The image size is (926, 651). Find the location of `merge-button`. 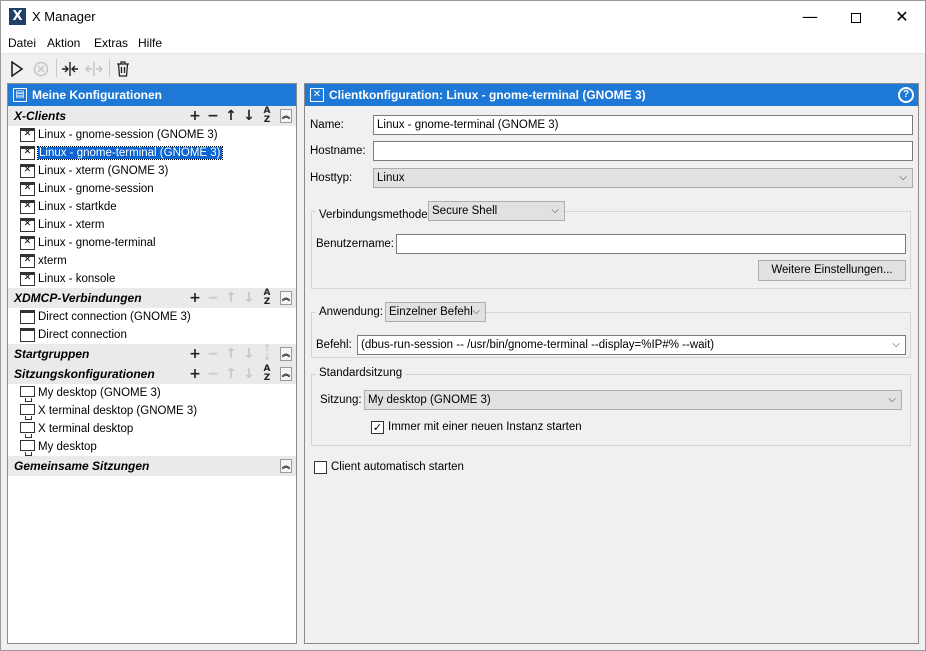

merge-button is located at coordinates (70, 68).